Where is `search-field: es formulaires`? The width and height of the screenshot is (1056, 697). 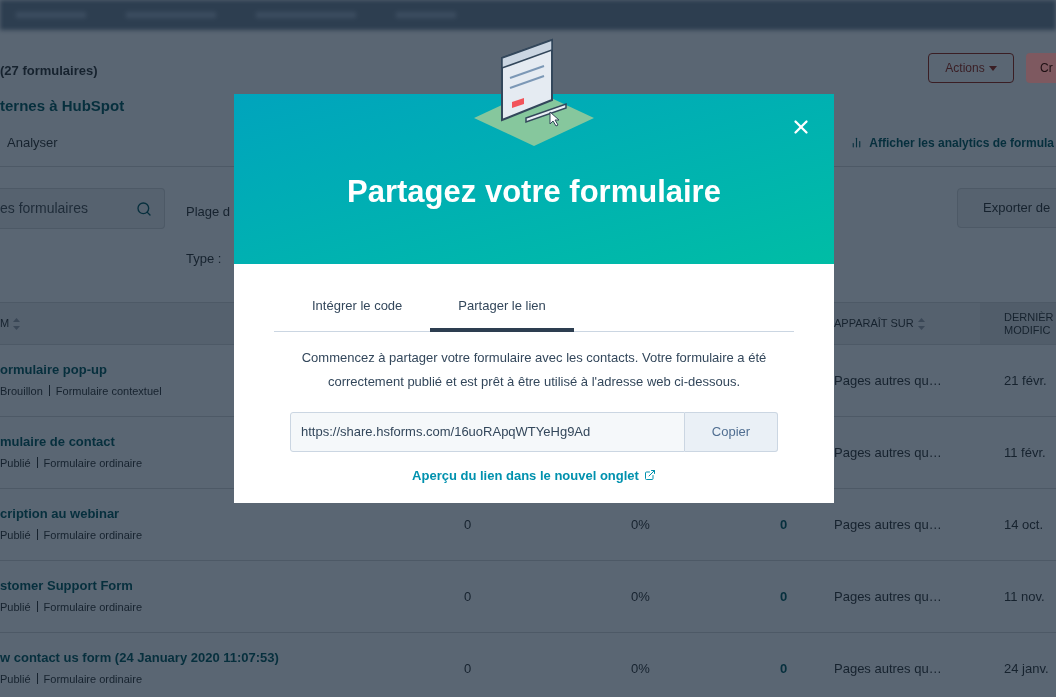 search-field: es formulaires is located at coordinates (82, 208).